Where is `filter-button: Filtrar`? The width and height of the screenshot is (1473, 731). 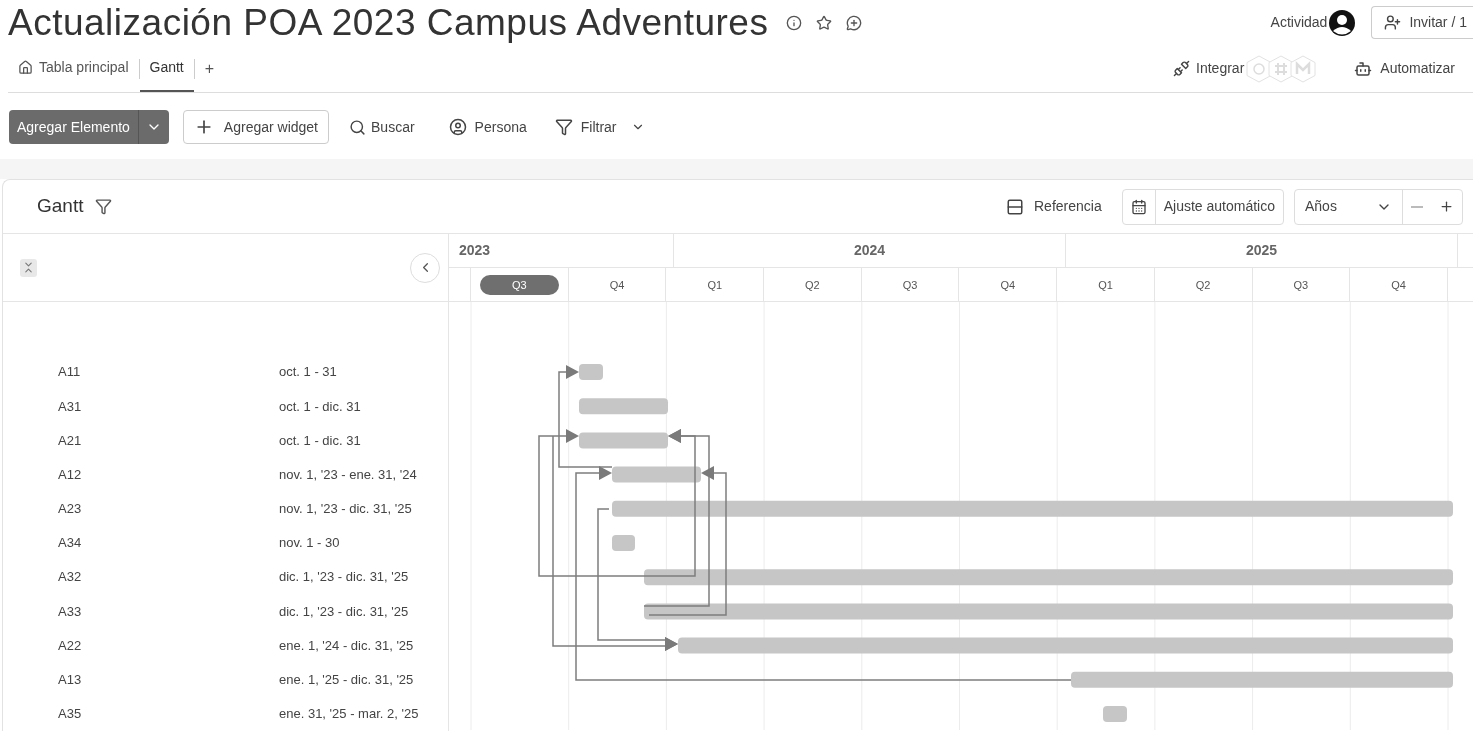
filter-button: Filtrar is located at coordinates (599, 127).